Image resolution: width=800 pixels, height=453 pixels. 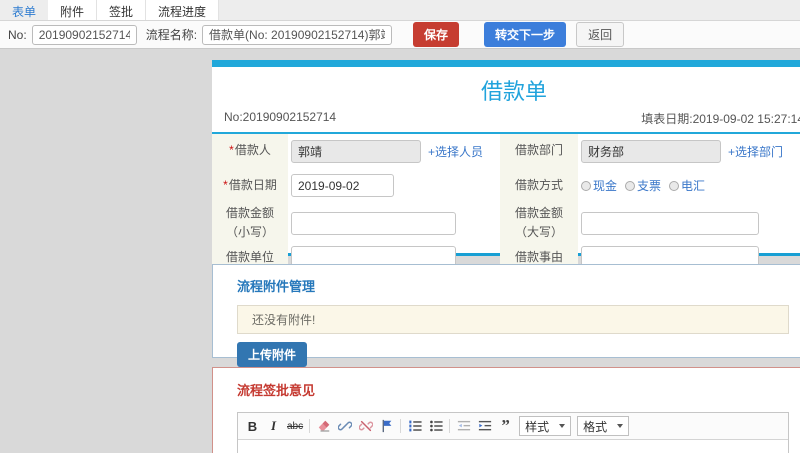 I want to click on no-attachments-message: 还没有附件!, so click(x=513, y=319).